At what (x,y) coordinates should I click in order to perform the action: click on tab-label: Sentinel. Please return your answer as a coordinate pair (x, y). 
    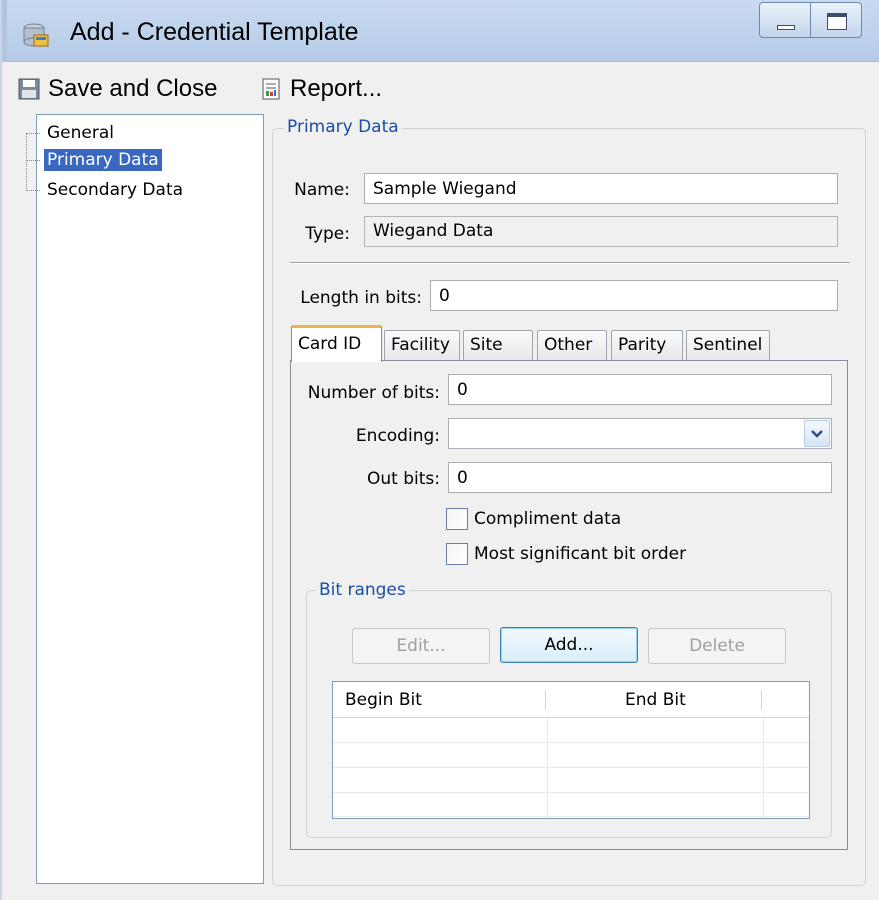
    Looking at the image, I should click on (728, 345).